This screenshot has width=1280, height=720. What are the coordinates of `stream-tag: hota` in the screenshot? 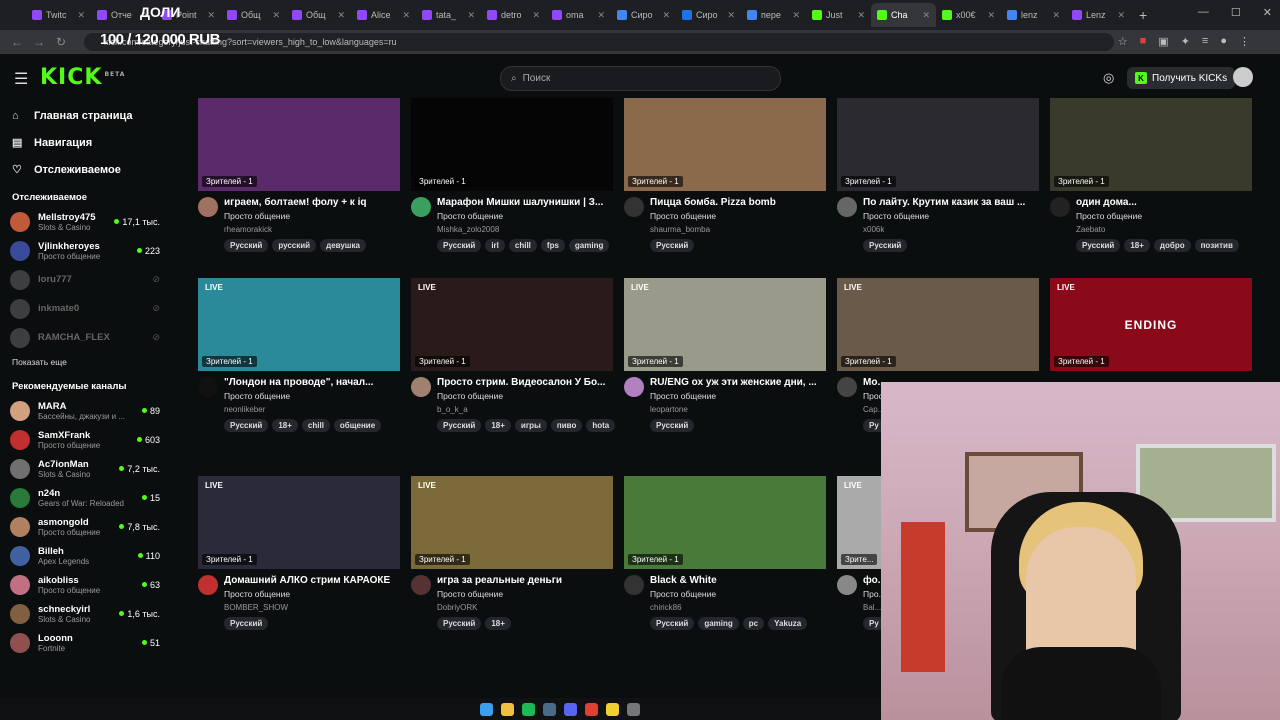 It's located at (601, 425).